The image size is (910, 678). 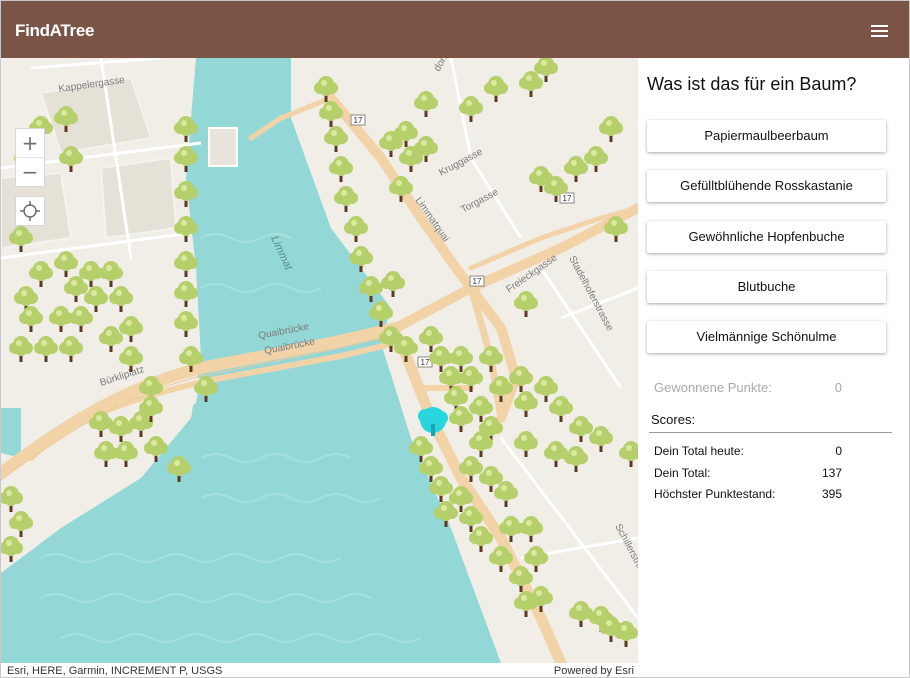 I want to click on answer-button: Vielmännige Schönulme, so click(x=766, y=337).